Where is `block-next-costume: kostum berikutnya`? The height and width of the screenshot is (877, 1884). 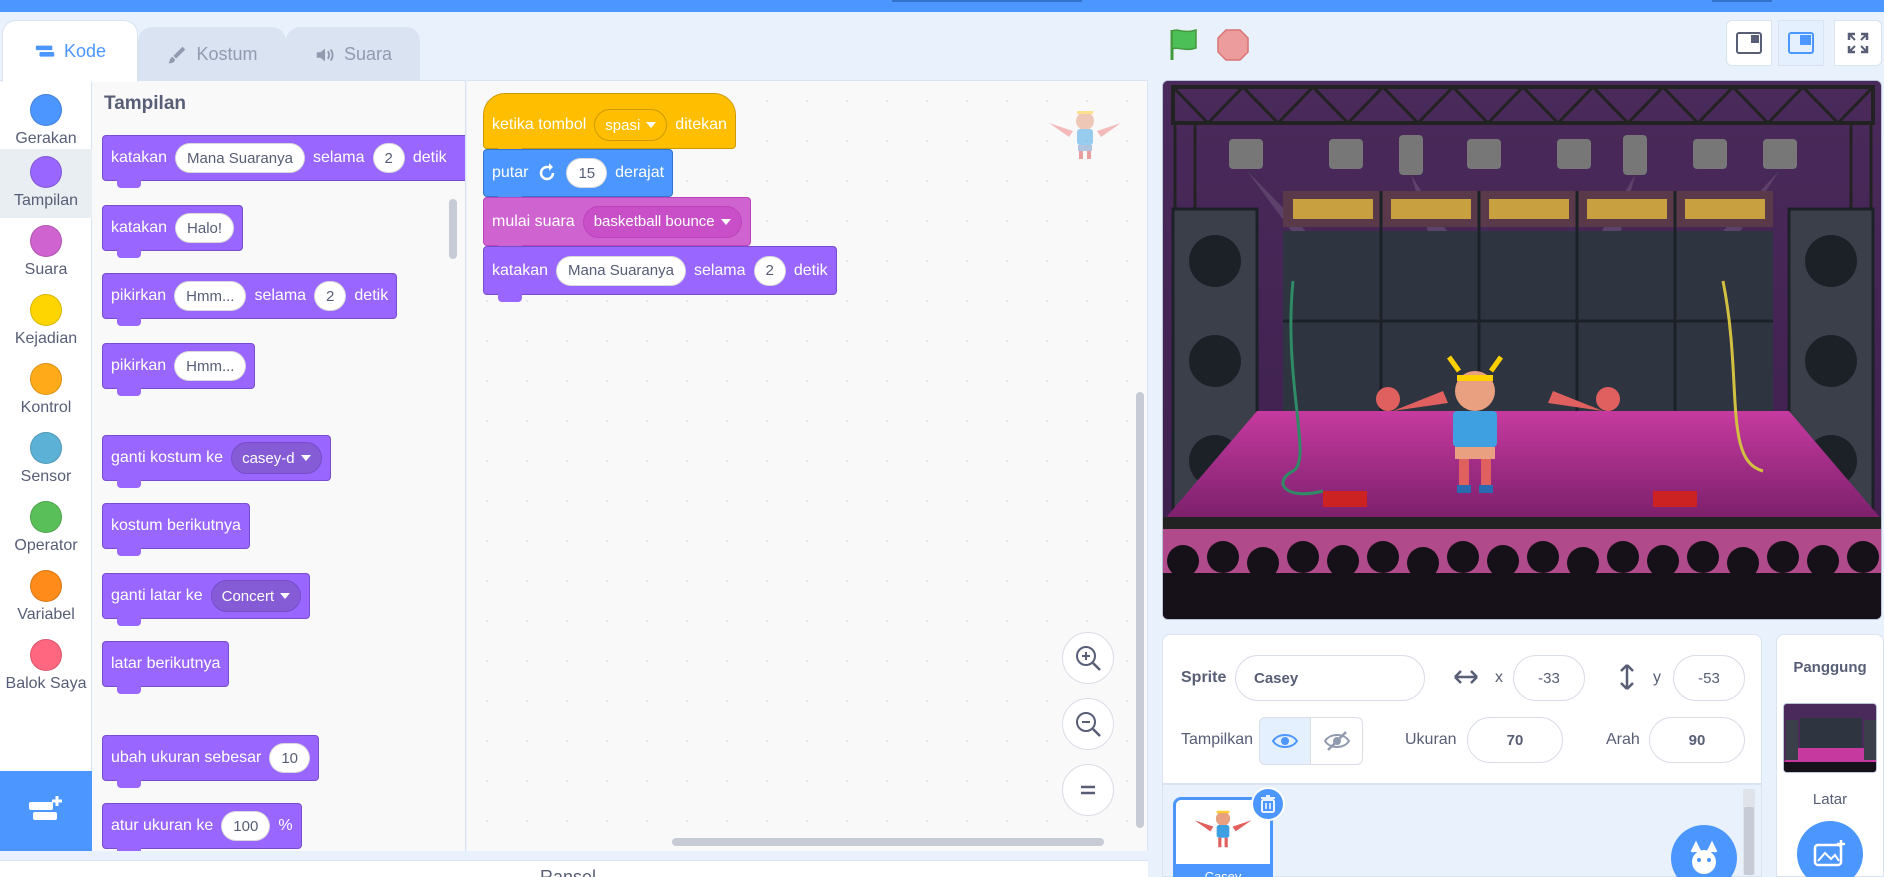
block-next-costume: kostum berikutnya is located at coordinates (176, 529).